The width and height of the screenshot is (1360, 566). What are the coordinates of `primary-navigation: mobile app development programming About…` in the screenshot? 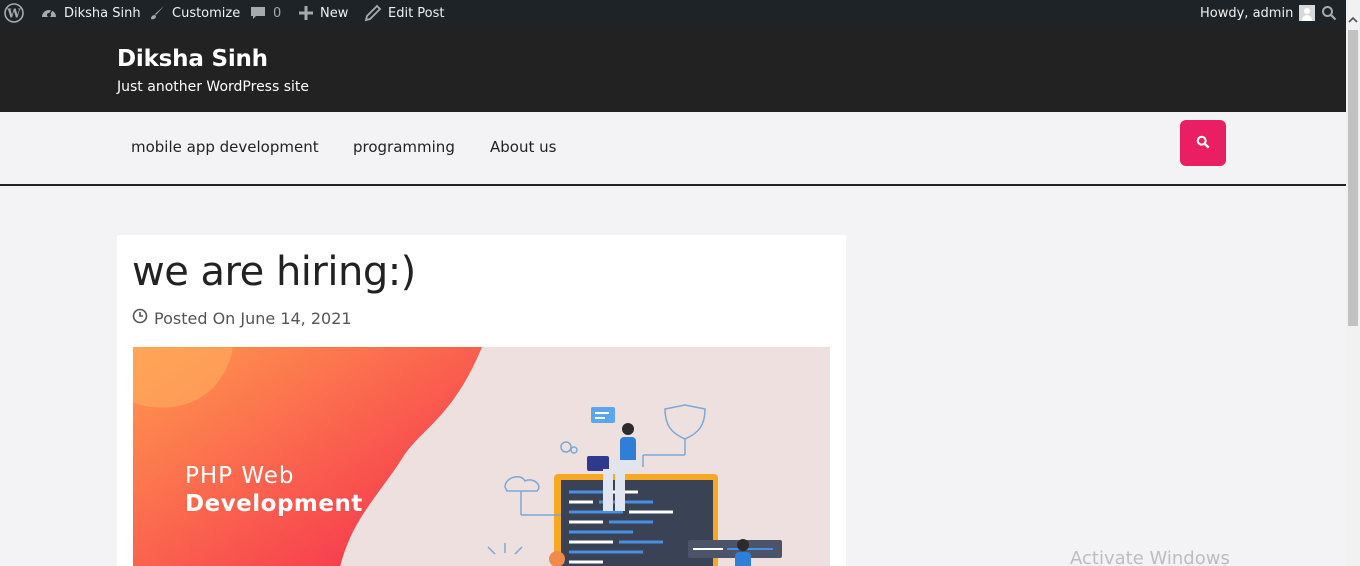 It's located at (673, 149).